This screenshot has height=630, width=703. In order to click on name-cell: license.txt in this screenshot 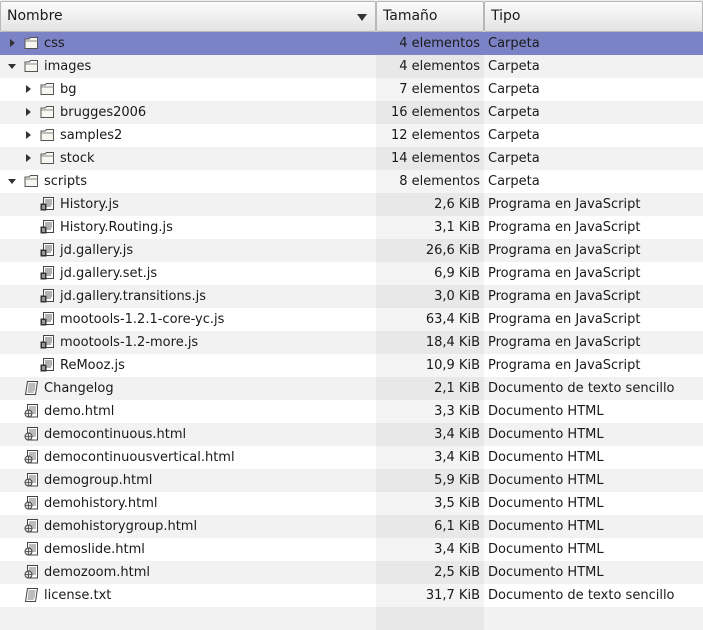, I will do `click(188, 595)`.